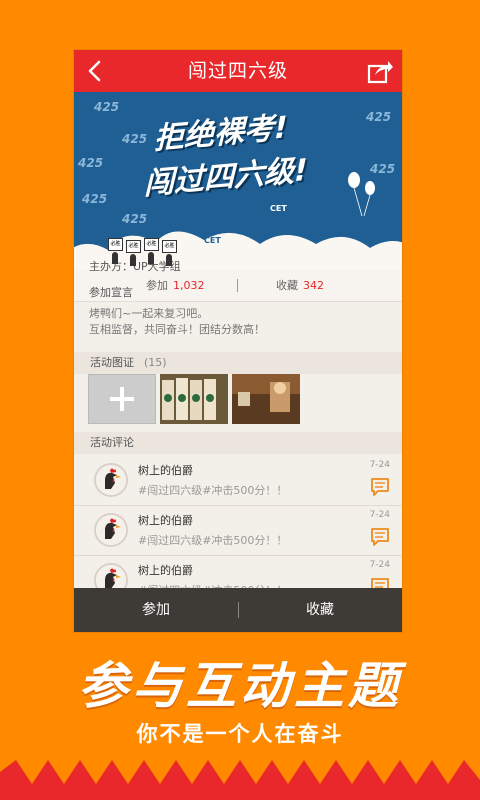  Describe the element at coordinates (320, 610) in the screenshot. I see `favorite-button: 收藏` at that location.